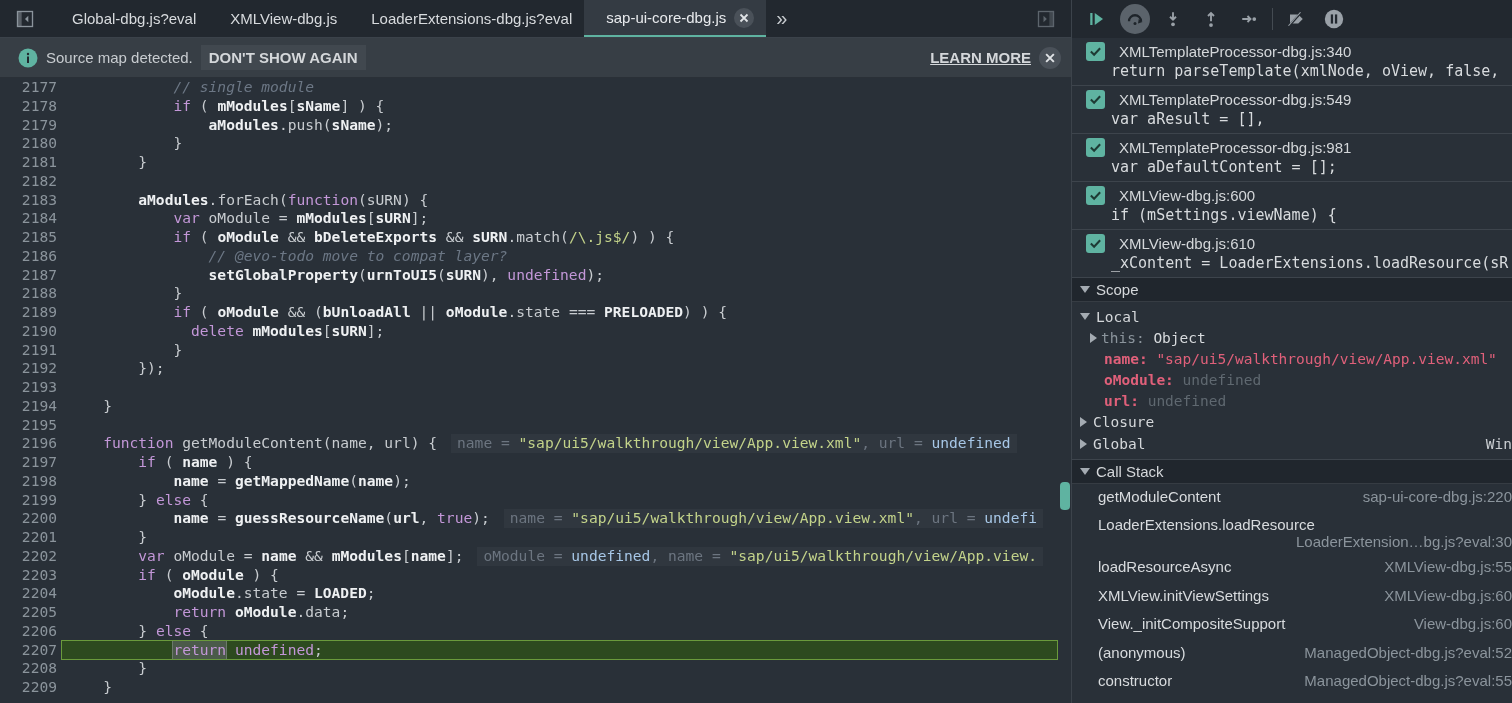 The height and width of the screenshot is (703, 1512). I want to click on breakpoint-code: _xContent = LoaderExtensions.loadResource(sR, so click(1310, 263).